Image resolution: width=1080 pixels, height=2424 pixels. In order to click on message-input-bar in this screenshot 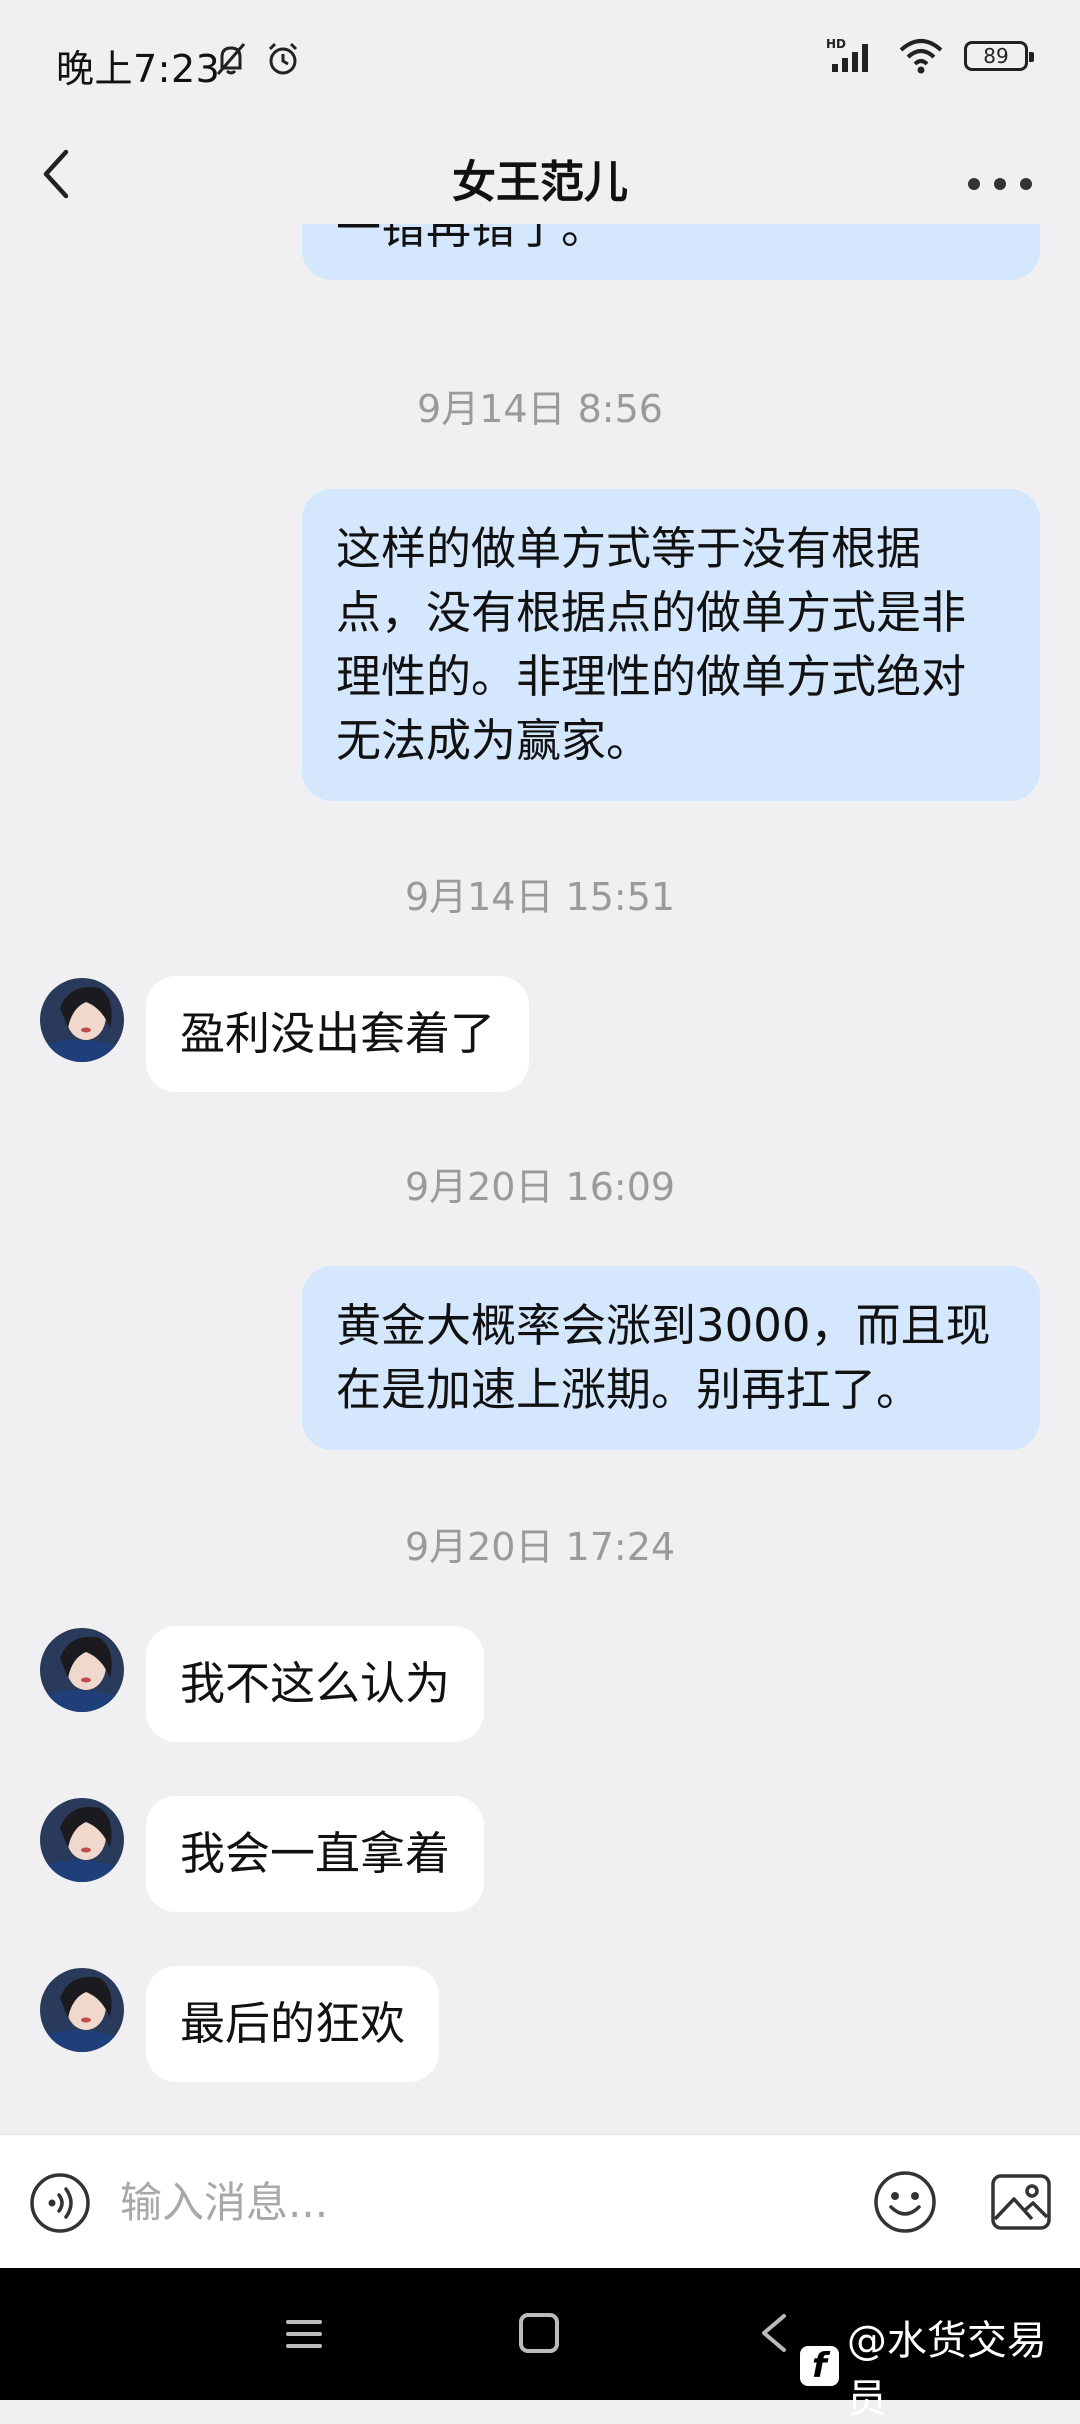, I will do `click(540, 2201)`.